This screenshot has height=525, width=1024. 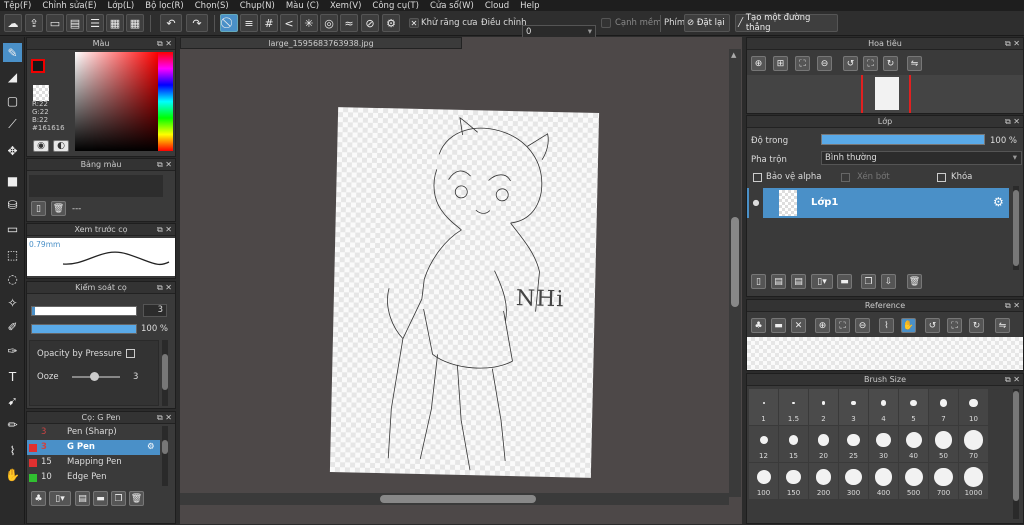 What do you see at coordinates (60, 498) in the screenshot?
I see `new-brush-icon: ▯▾` at bounding box center [60, 498].